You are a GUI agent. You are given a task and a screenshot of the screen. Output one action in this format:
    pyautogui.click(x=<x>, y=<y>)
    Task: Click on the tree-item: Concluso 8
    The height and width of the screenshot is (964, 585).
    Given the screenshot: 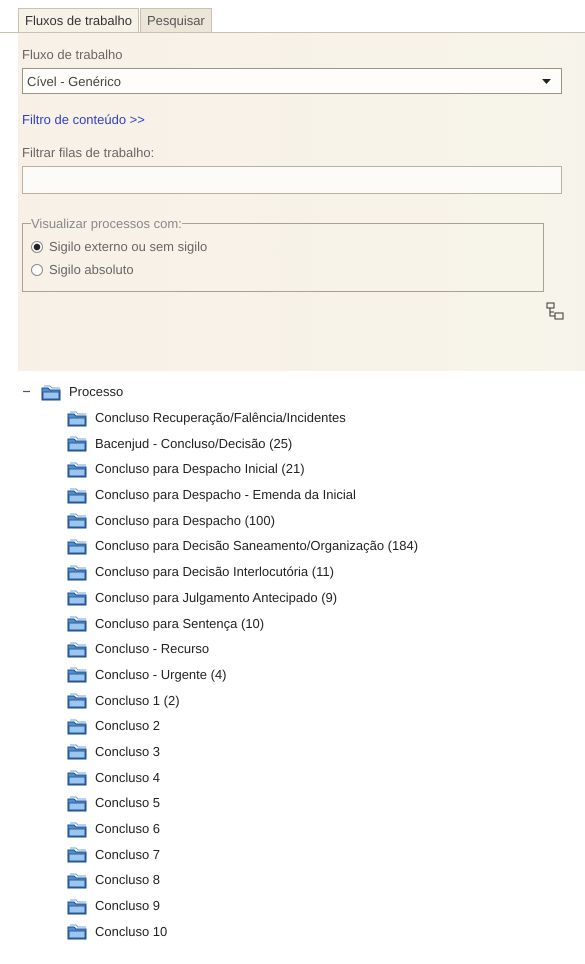 What is the action you would take?
    pyautogui.click(x=127, y=880)
    